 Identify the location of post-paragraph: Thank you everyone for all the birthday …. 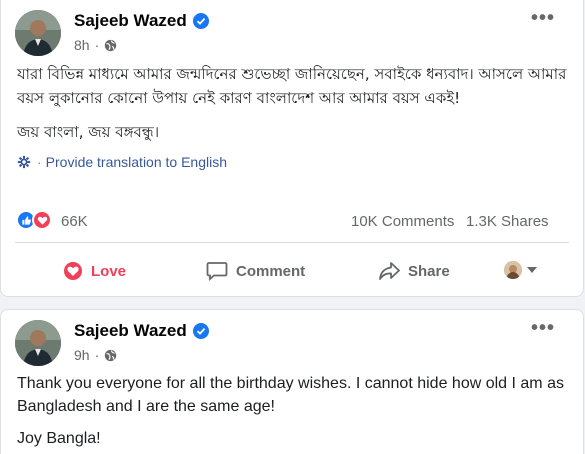
(290, 395).